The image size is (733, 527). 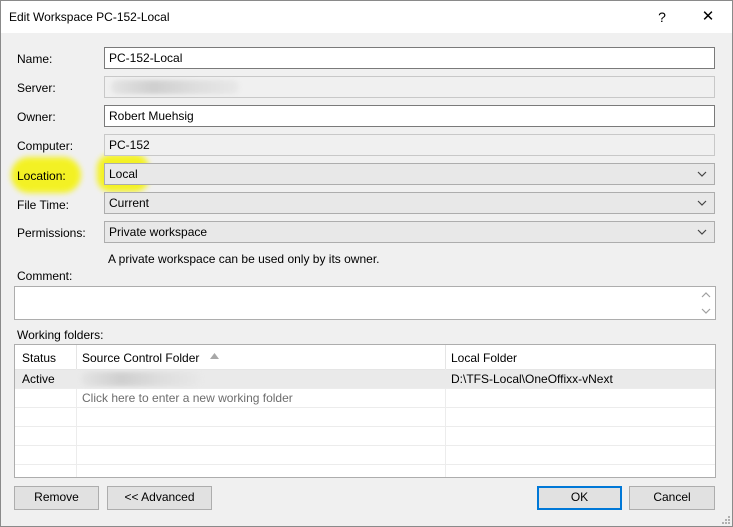 What do you see at coordinates (214, 356) in the screenshot?
I see `sort-ascending-icon` at bounding box center [214, 356].